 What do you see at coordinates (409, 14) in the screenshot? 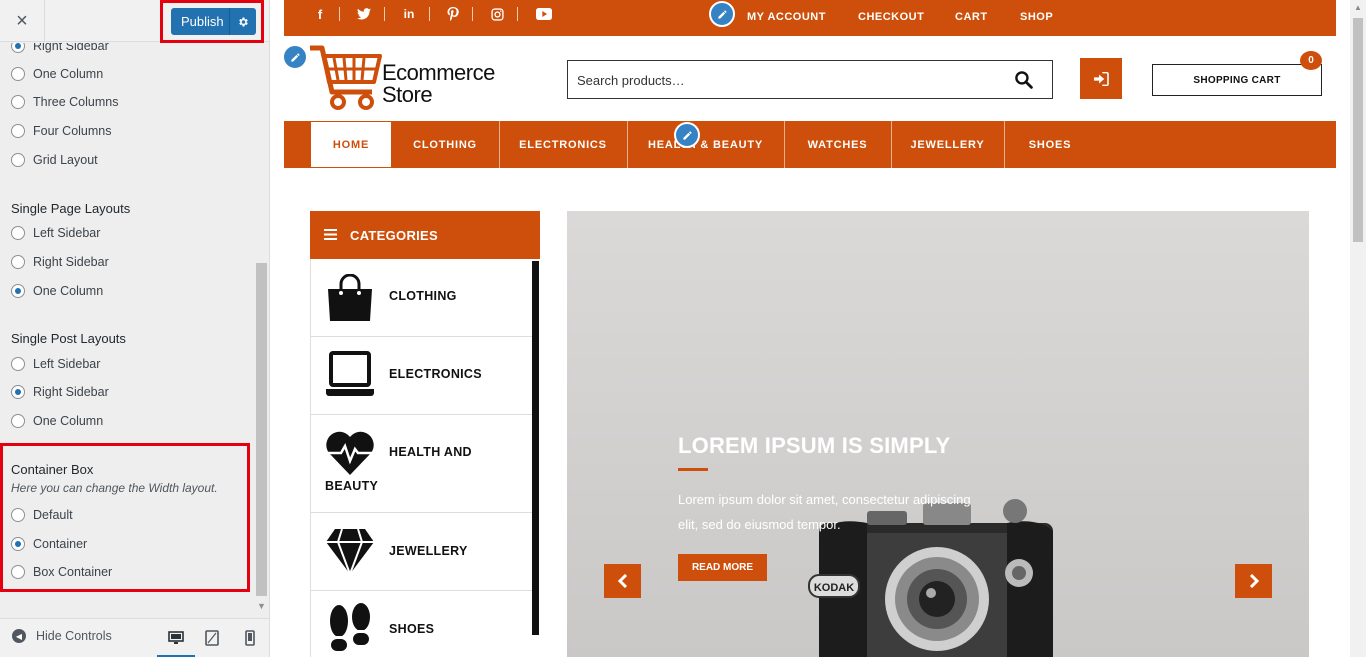
I see `linkedin-icon: in` at bounding box center [409, 14].